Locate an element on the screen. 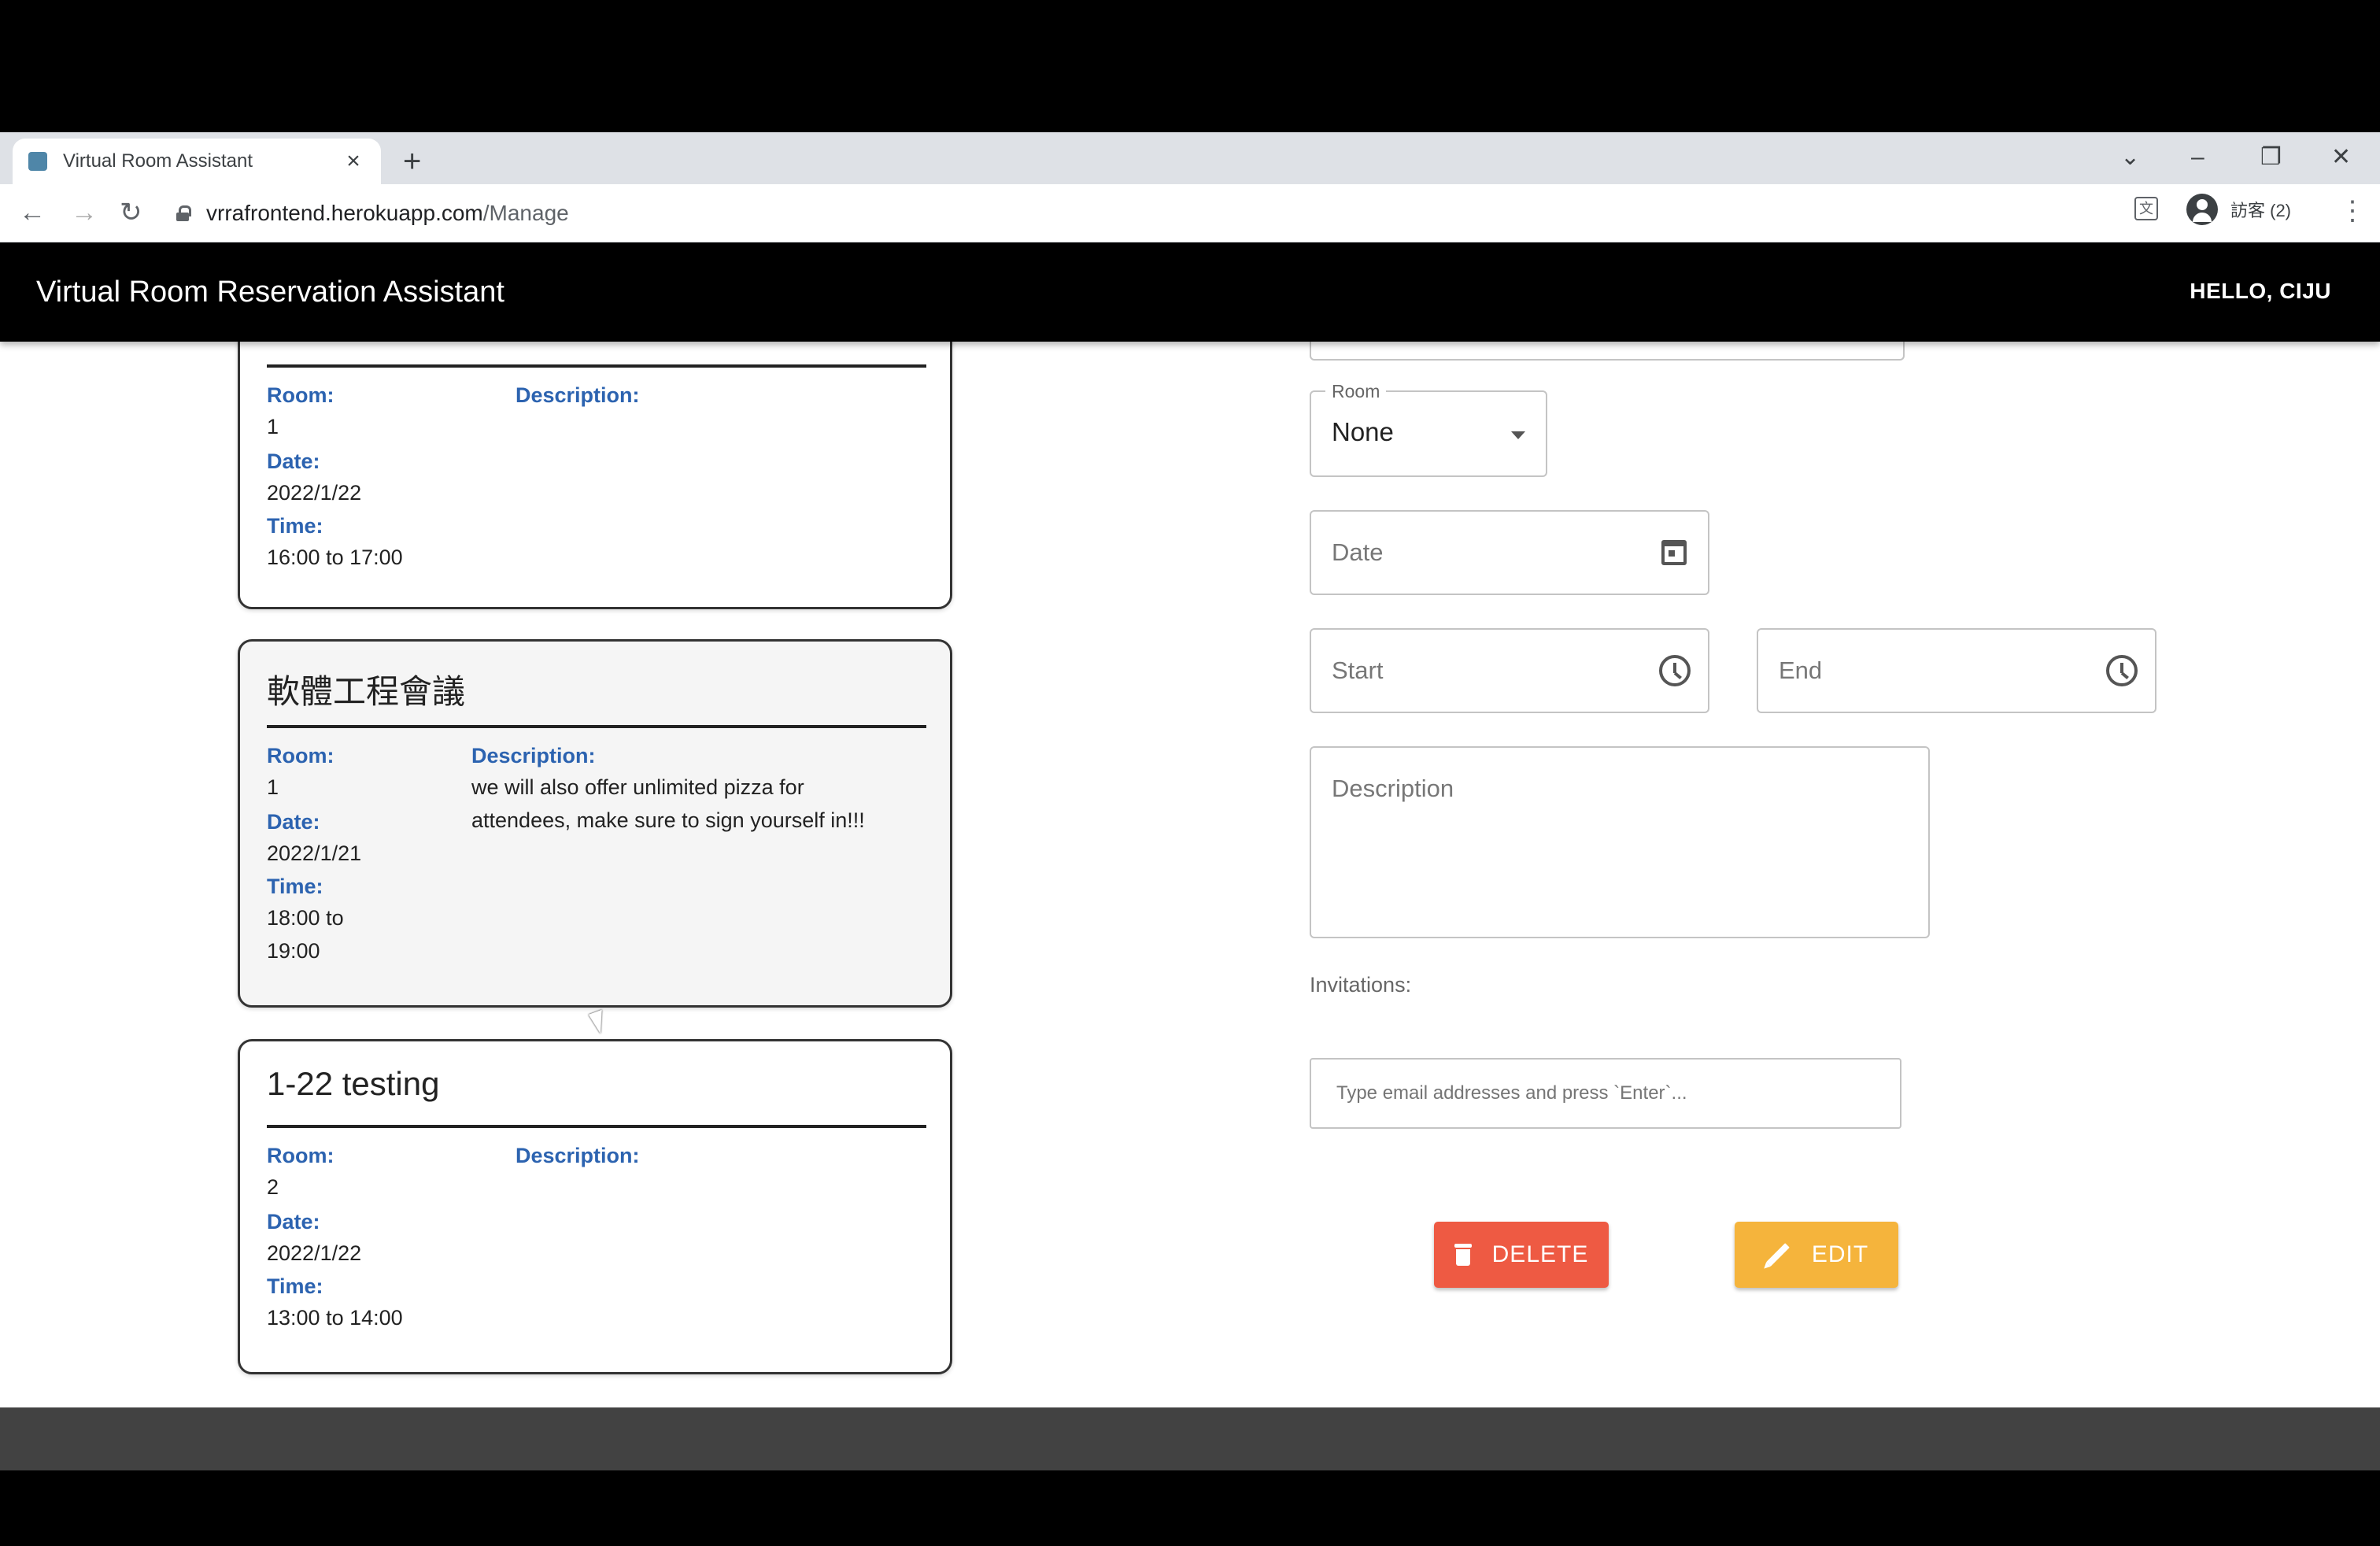 The width and height of the screenshot is (2380, 1546). tab-title: Virtual Room Assistant is located at coordinates (158, 161).